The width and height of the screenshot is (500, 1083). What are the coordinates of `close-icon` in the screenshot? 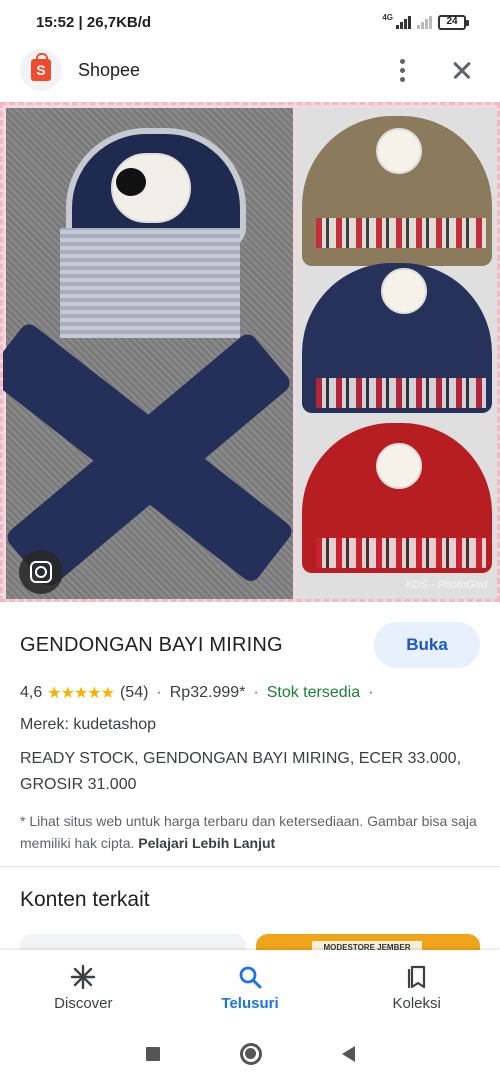 It's located at (462, 70).